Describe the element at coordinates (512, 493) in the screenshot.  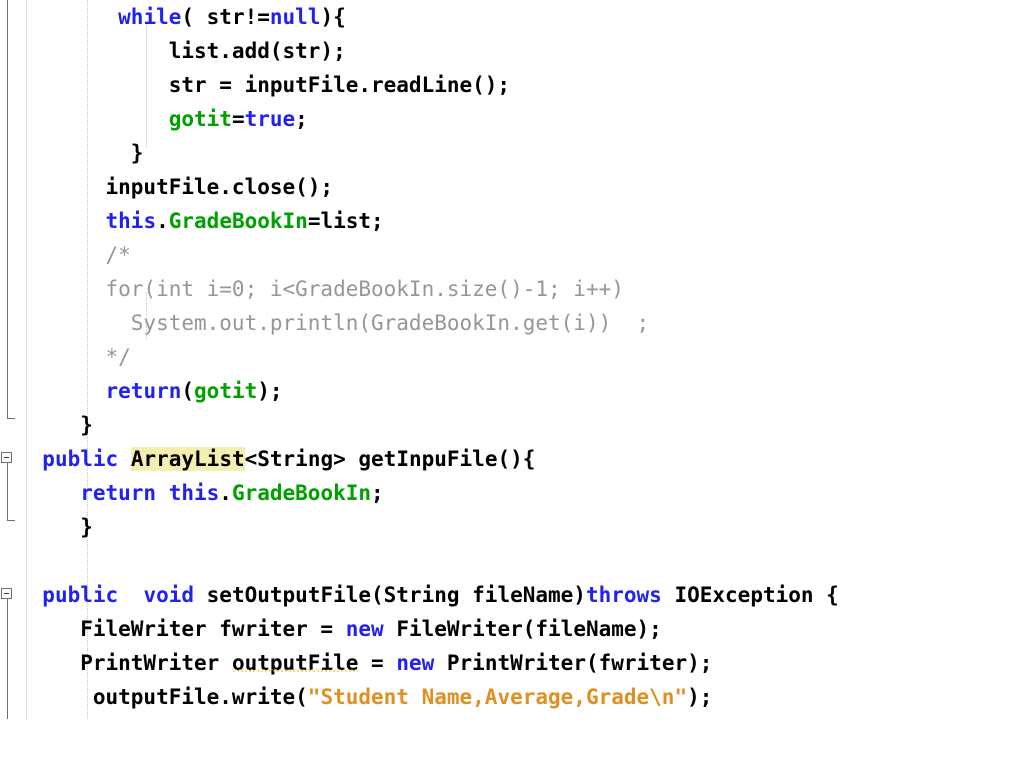
I see `code-line: return this.GradeBookIn;` at that location.